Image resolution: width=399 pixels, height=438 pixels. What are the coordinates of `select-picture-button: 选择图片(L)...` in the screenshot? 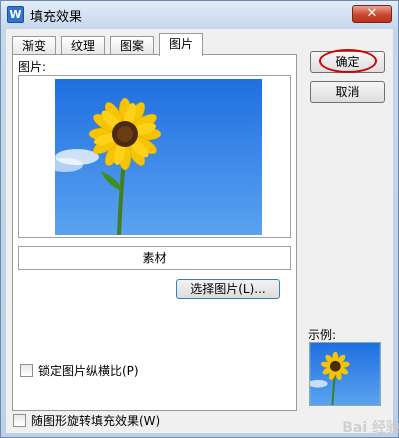 It's located at (228, 289).